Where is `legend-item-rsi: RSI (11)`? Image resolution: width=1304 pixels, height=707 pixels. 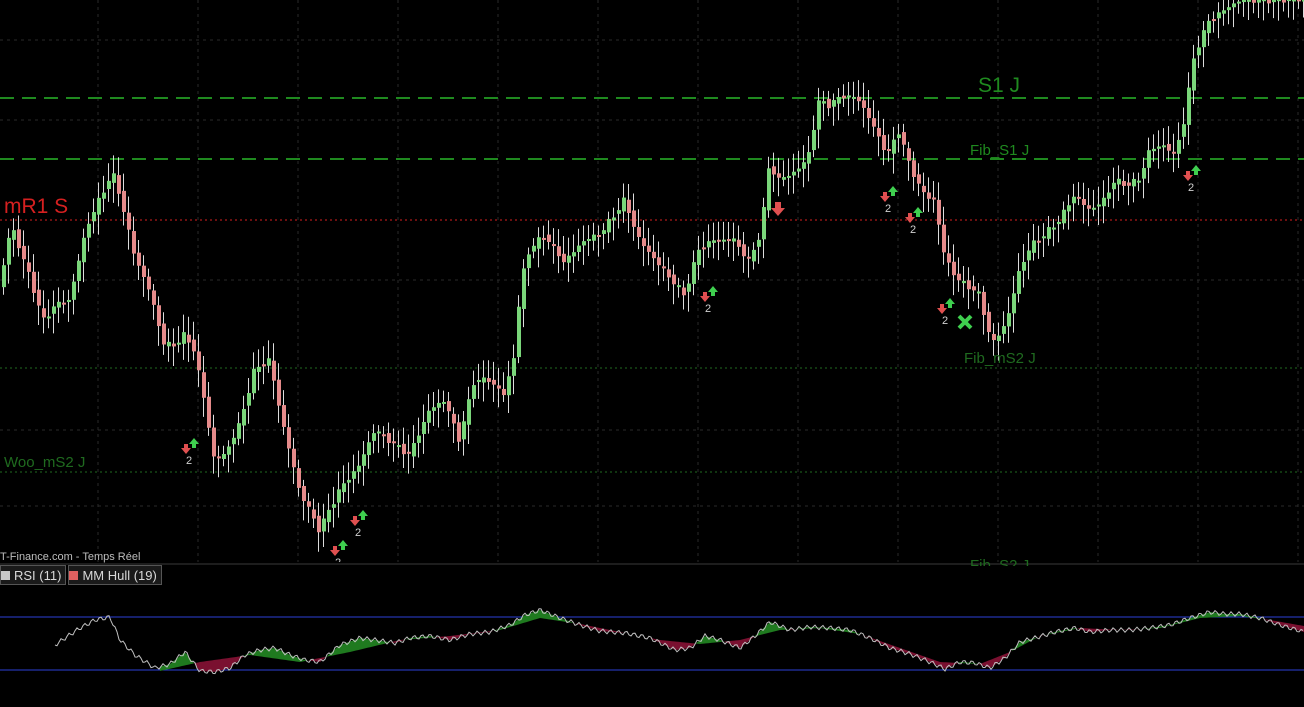 legend-item-rsi: RSI (11) is located at coordinates (33, 575).